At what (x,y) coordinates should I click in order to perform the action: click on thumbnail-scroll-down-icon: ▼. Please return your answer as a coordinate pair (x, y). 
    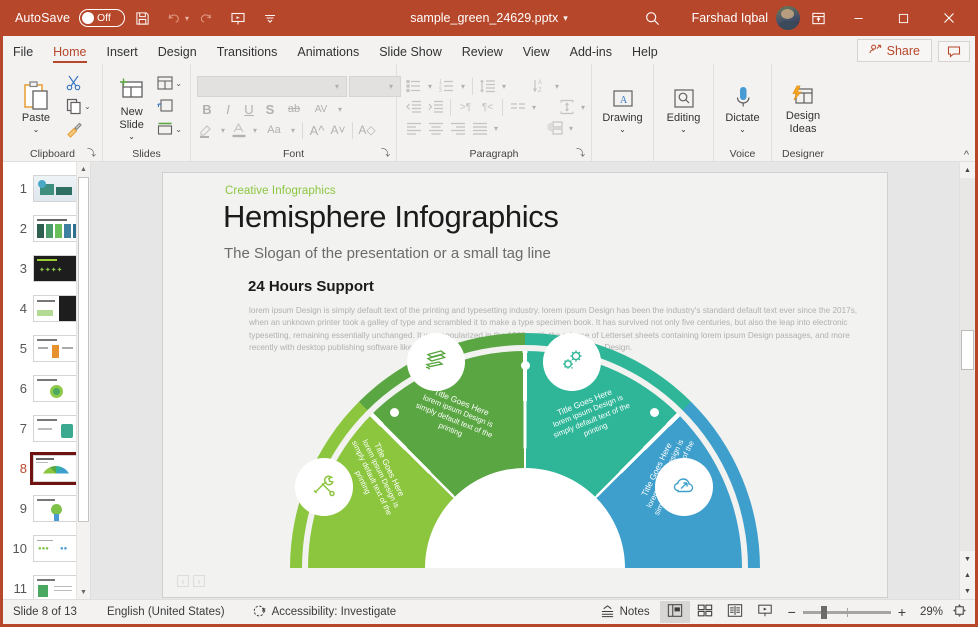
    Looking at the image, I should click on (83, 592).